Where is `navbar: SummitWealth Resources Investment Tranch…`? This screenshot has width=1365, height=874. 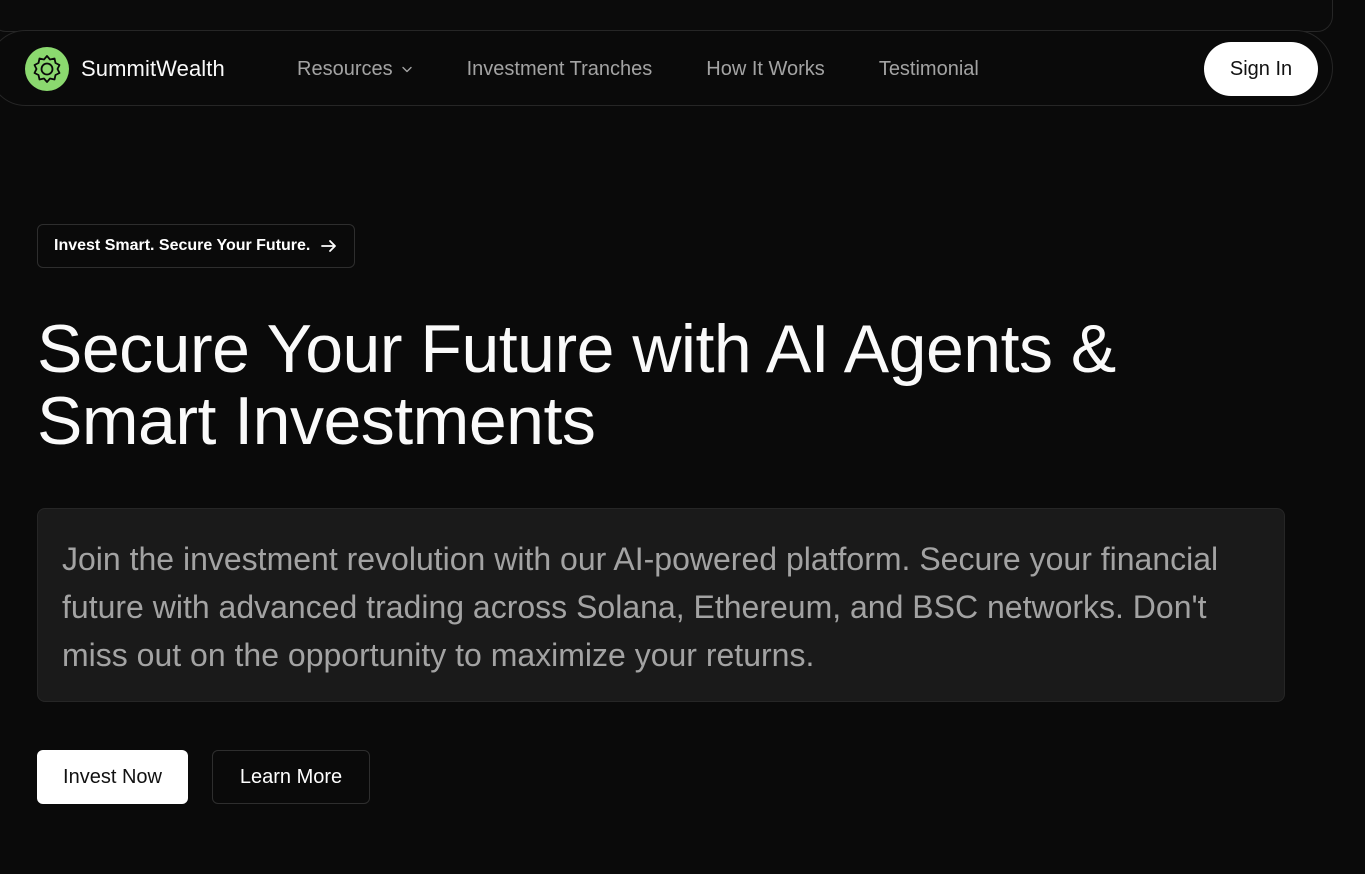
navbar: SummitWealth Resources Investment Tranch… is located at coordinates (666, 68).